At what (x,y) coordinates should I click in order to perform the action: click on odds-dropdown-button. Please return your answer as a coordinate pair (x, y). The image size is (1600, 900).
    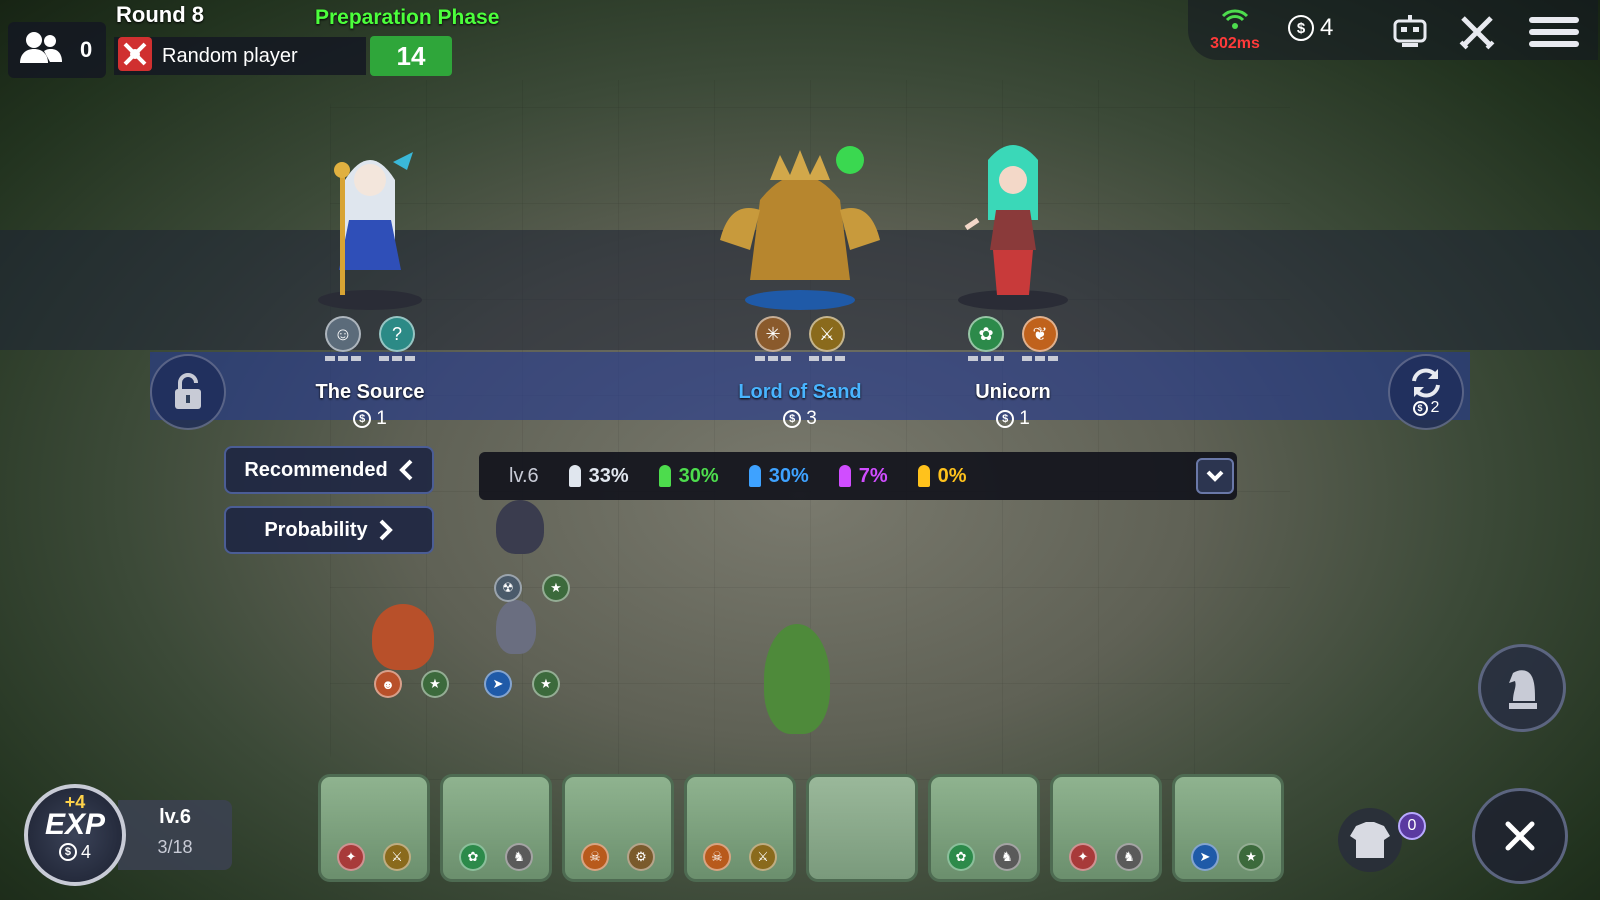
    Looking at the image, I should click on (1215, 476).